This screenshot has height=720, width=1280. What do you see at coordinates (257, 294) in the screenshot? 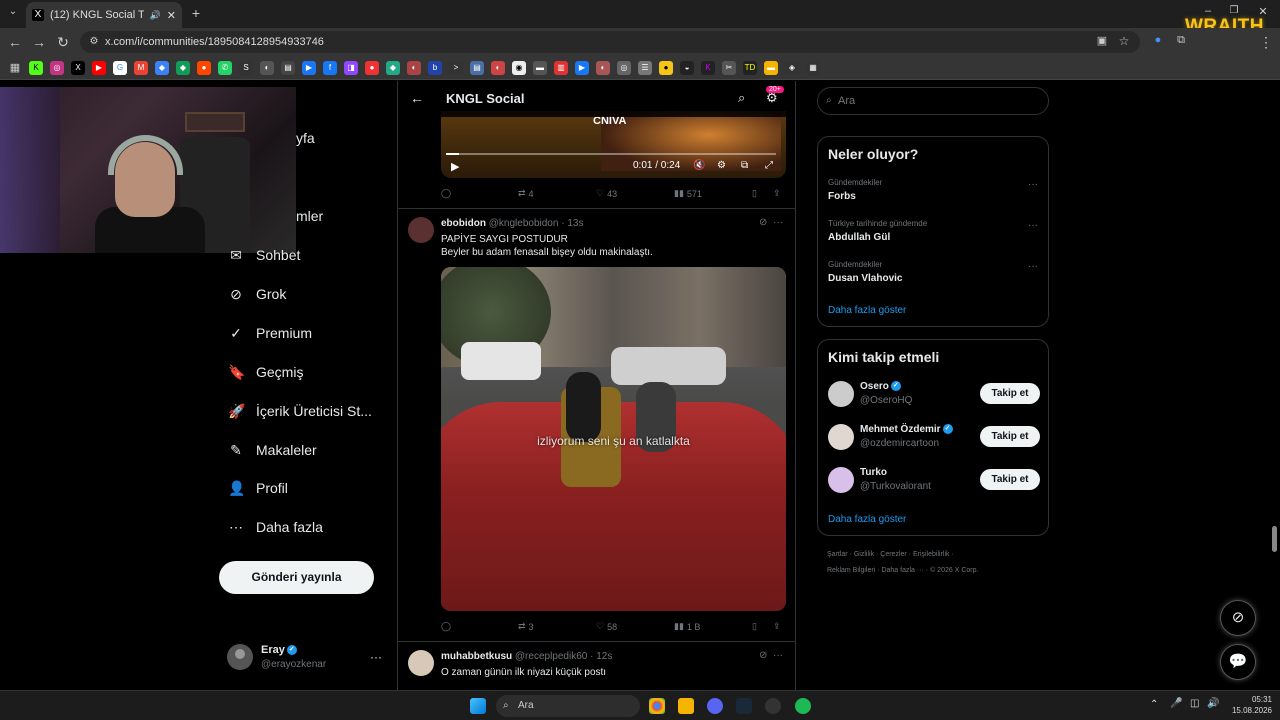
I see `nav-item-grok: ⊘ Grok` at bounding box center [257, 294].